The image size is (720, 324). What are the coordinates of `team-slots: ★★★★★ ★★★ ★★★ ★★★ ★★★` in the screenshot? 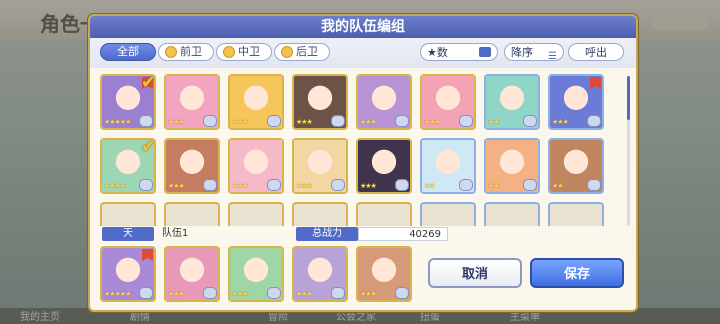 It's located at (260, 276).